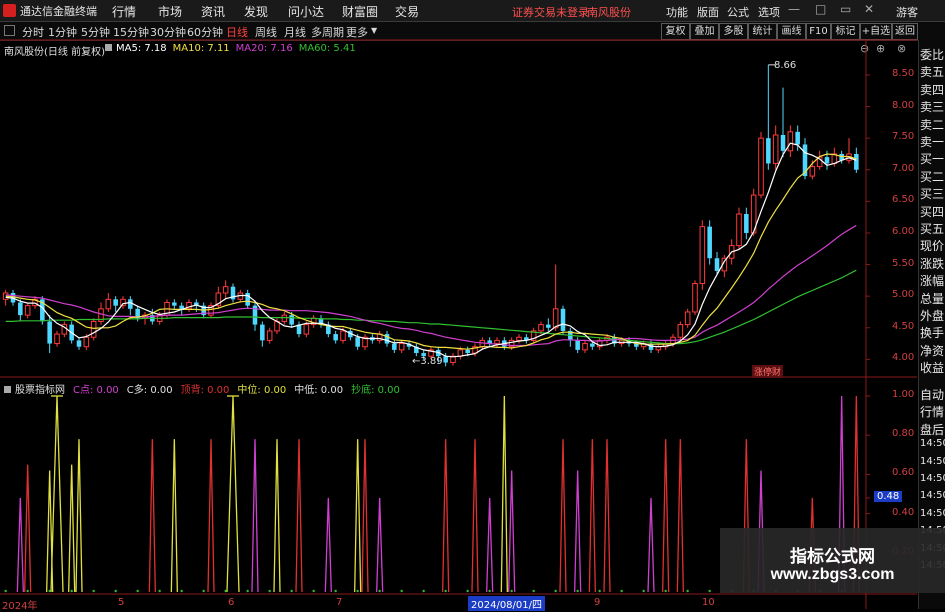 The height and width of the screenshot is (612, 945). Describe the element at coordinates (932, 263) in the screenshot. I see `quote-field-label: 涨跌` at that location.